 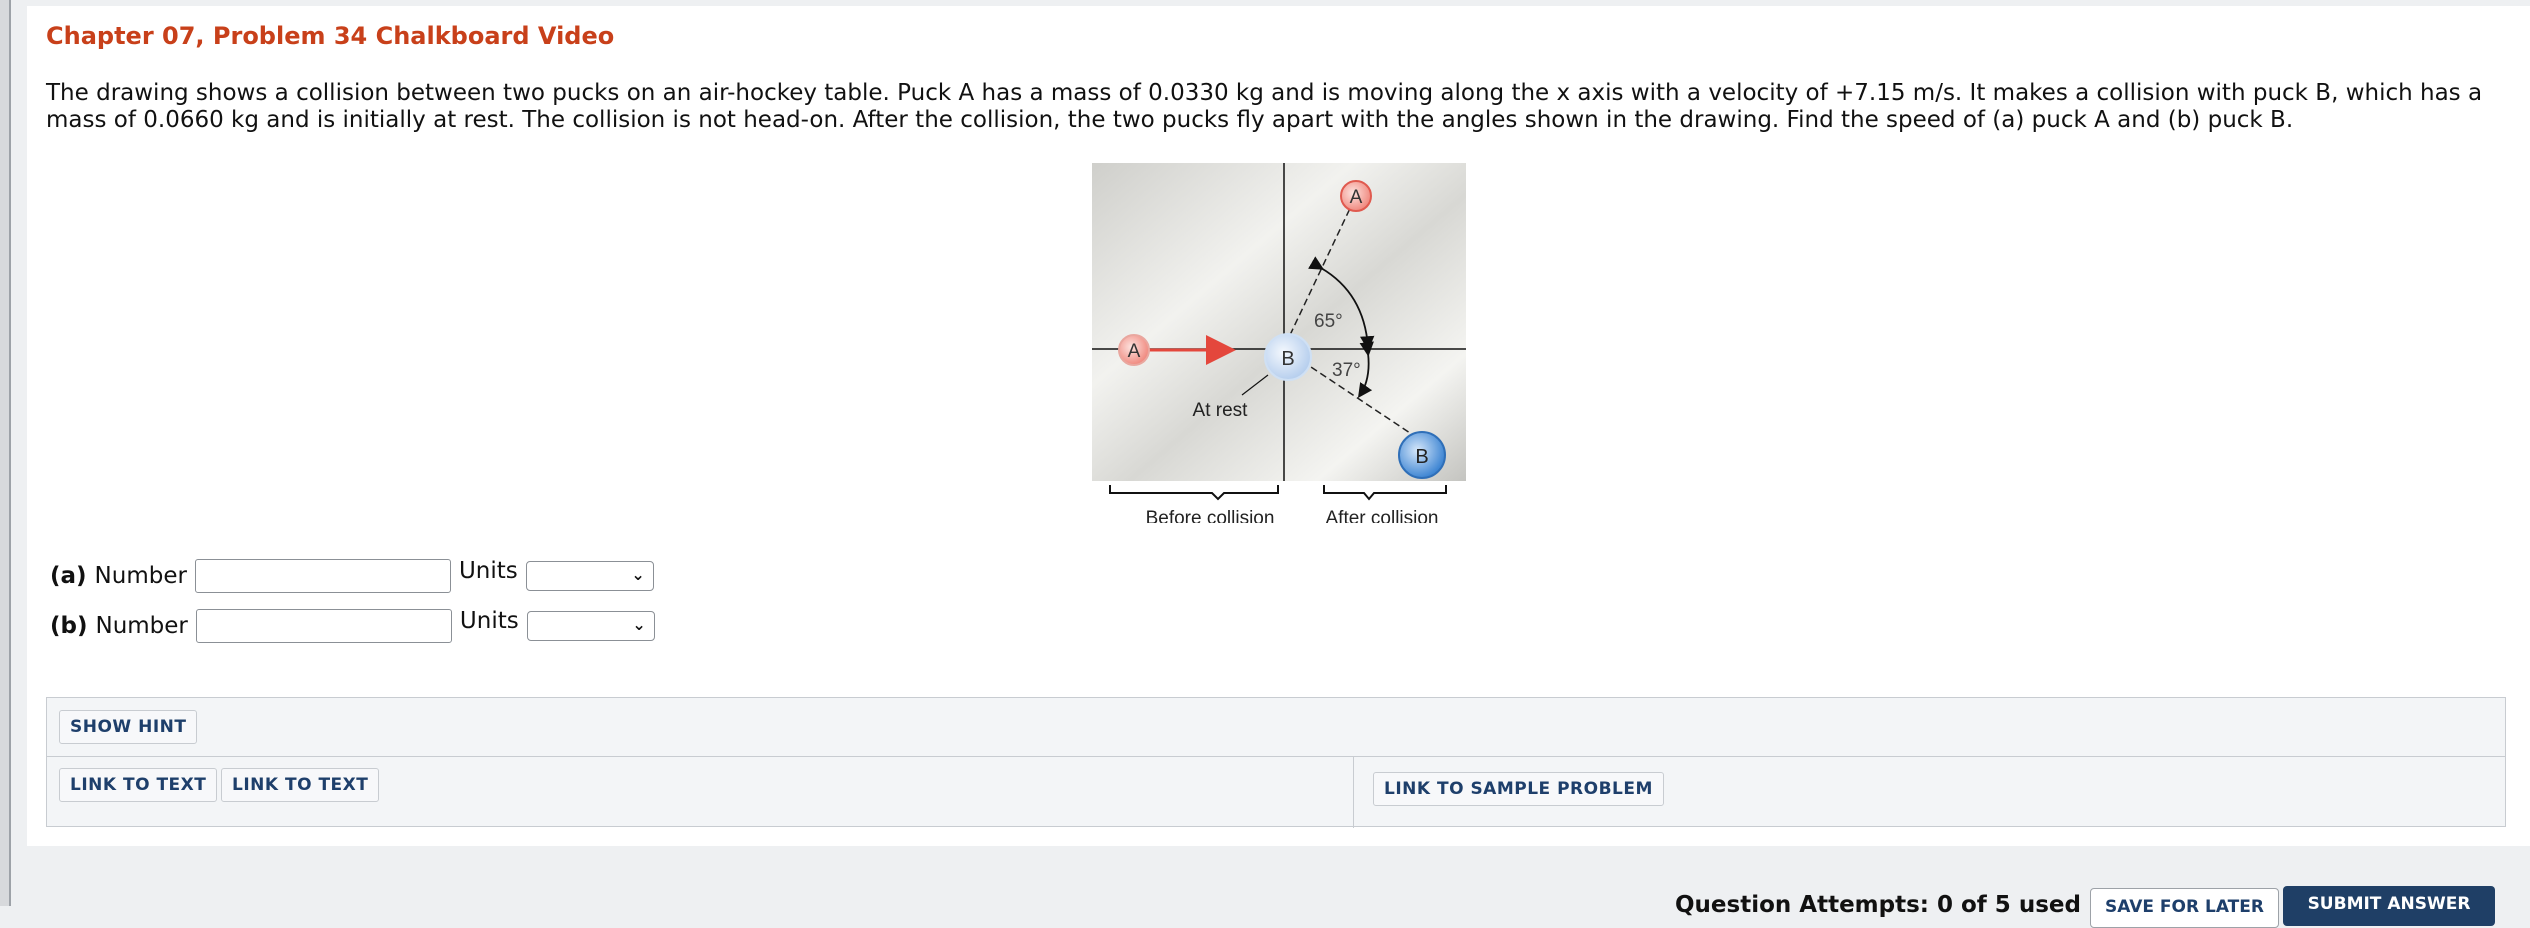 I want to click on table-surface, so click(x=1279, y=322).